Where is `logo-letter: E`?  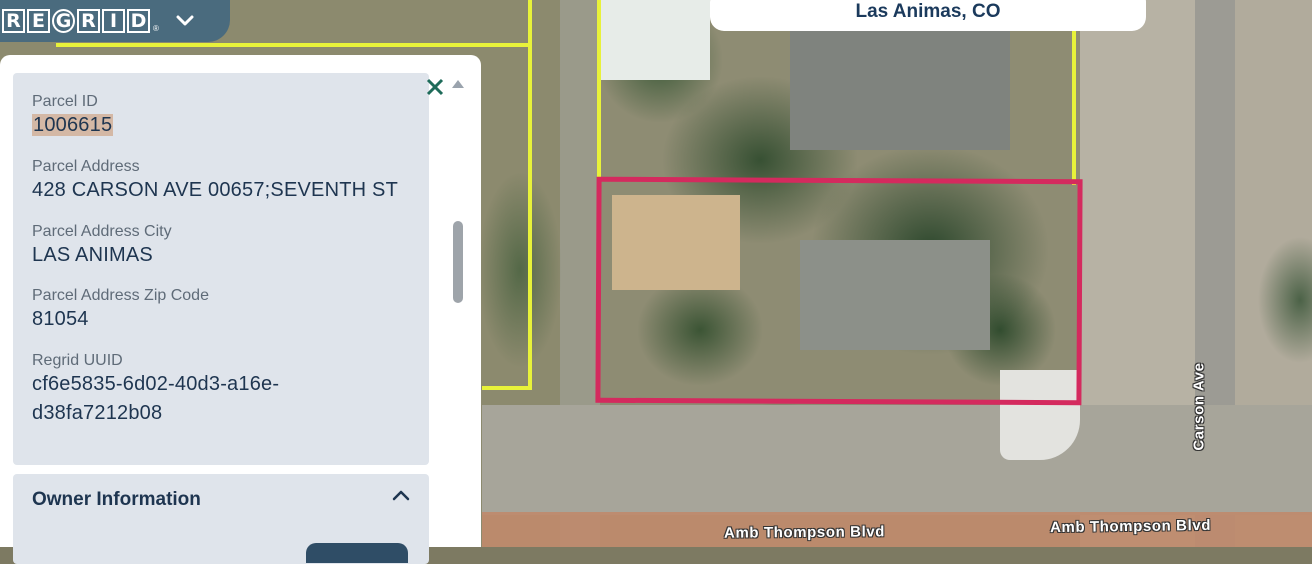 logo-letter: E is located at coordinates (38, 21).